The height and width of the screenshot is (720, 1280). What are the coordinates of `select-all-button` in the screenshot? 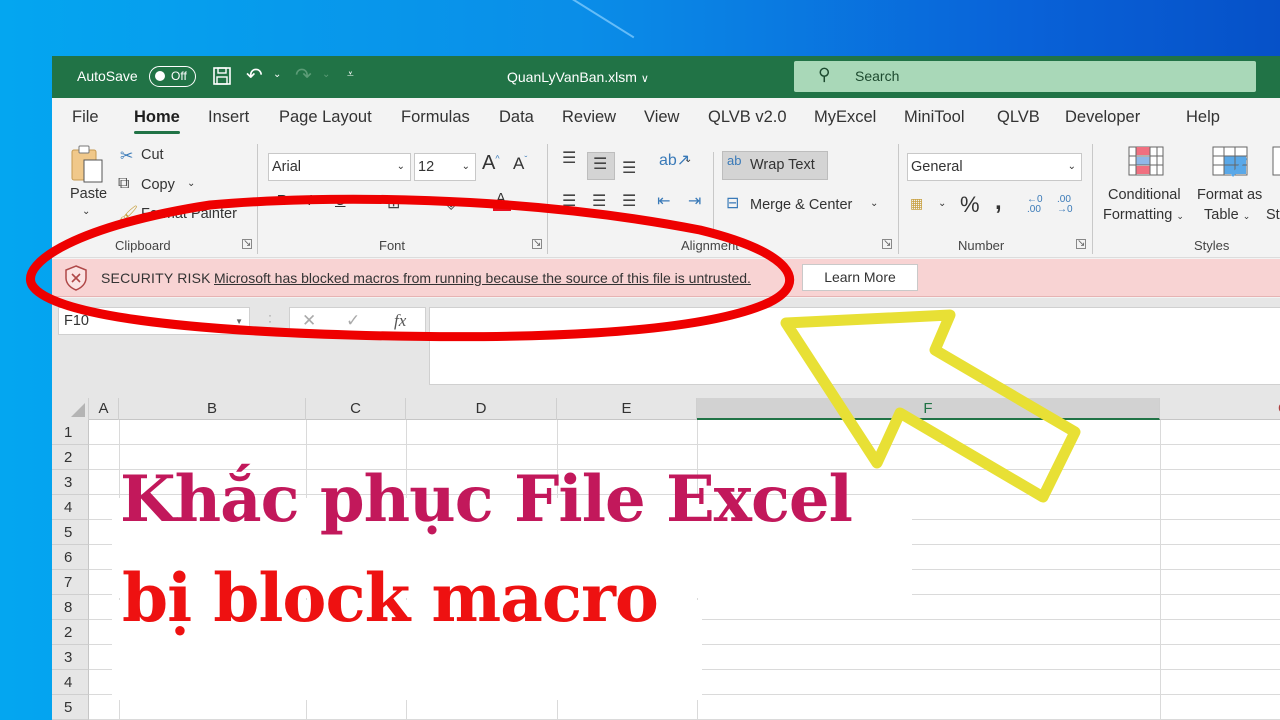 It's located at (70, 409).